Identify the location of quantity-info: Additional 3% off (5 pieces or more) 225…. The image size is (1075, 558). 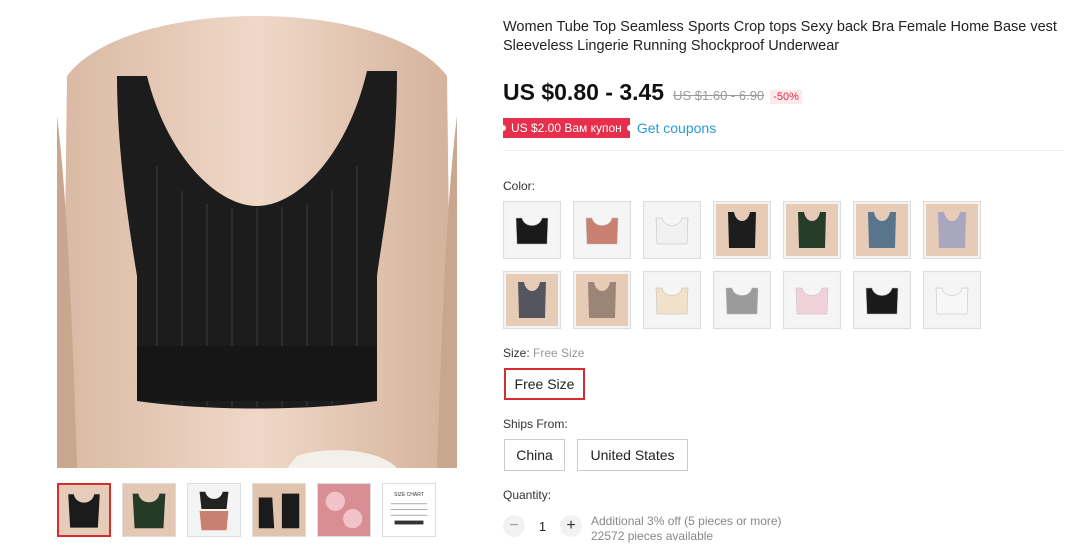
(686, 529).